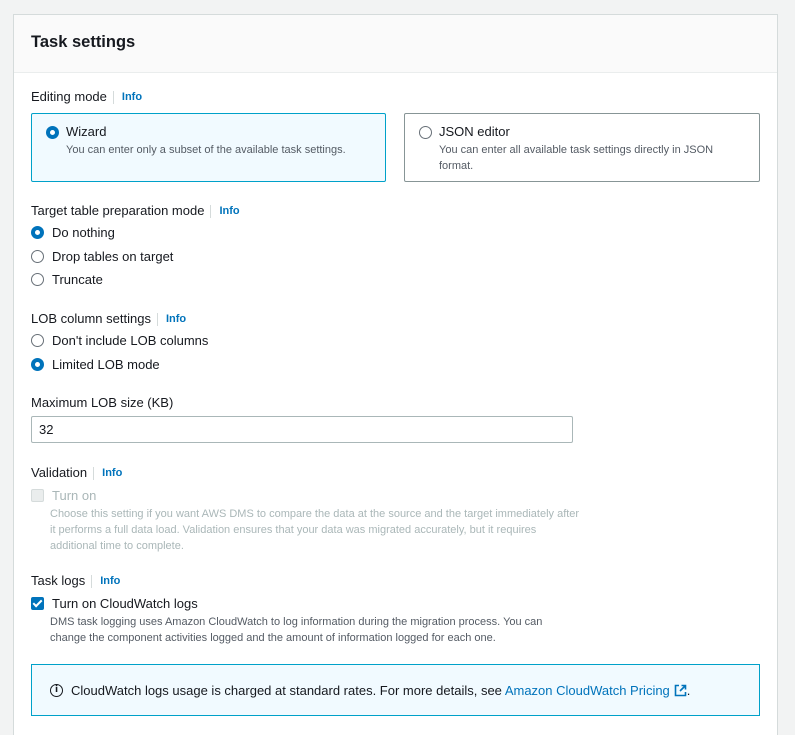  What do you see at coordinates (113, 256) in the screenshot?
I see `drop-tables-label: Drop tables on target` at bounding box center [113, 256].